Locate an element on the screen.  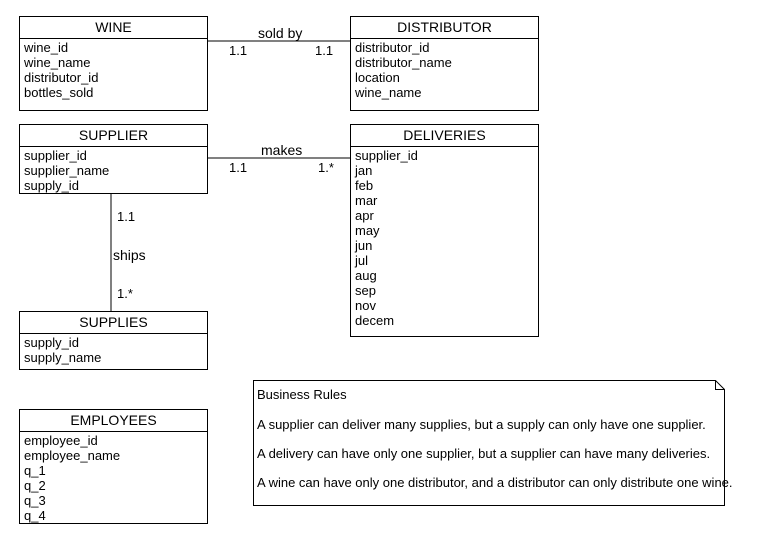
attribute: q_4 is located at coordinates (35, 515).